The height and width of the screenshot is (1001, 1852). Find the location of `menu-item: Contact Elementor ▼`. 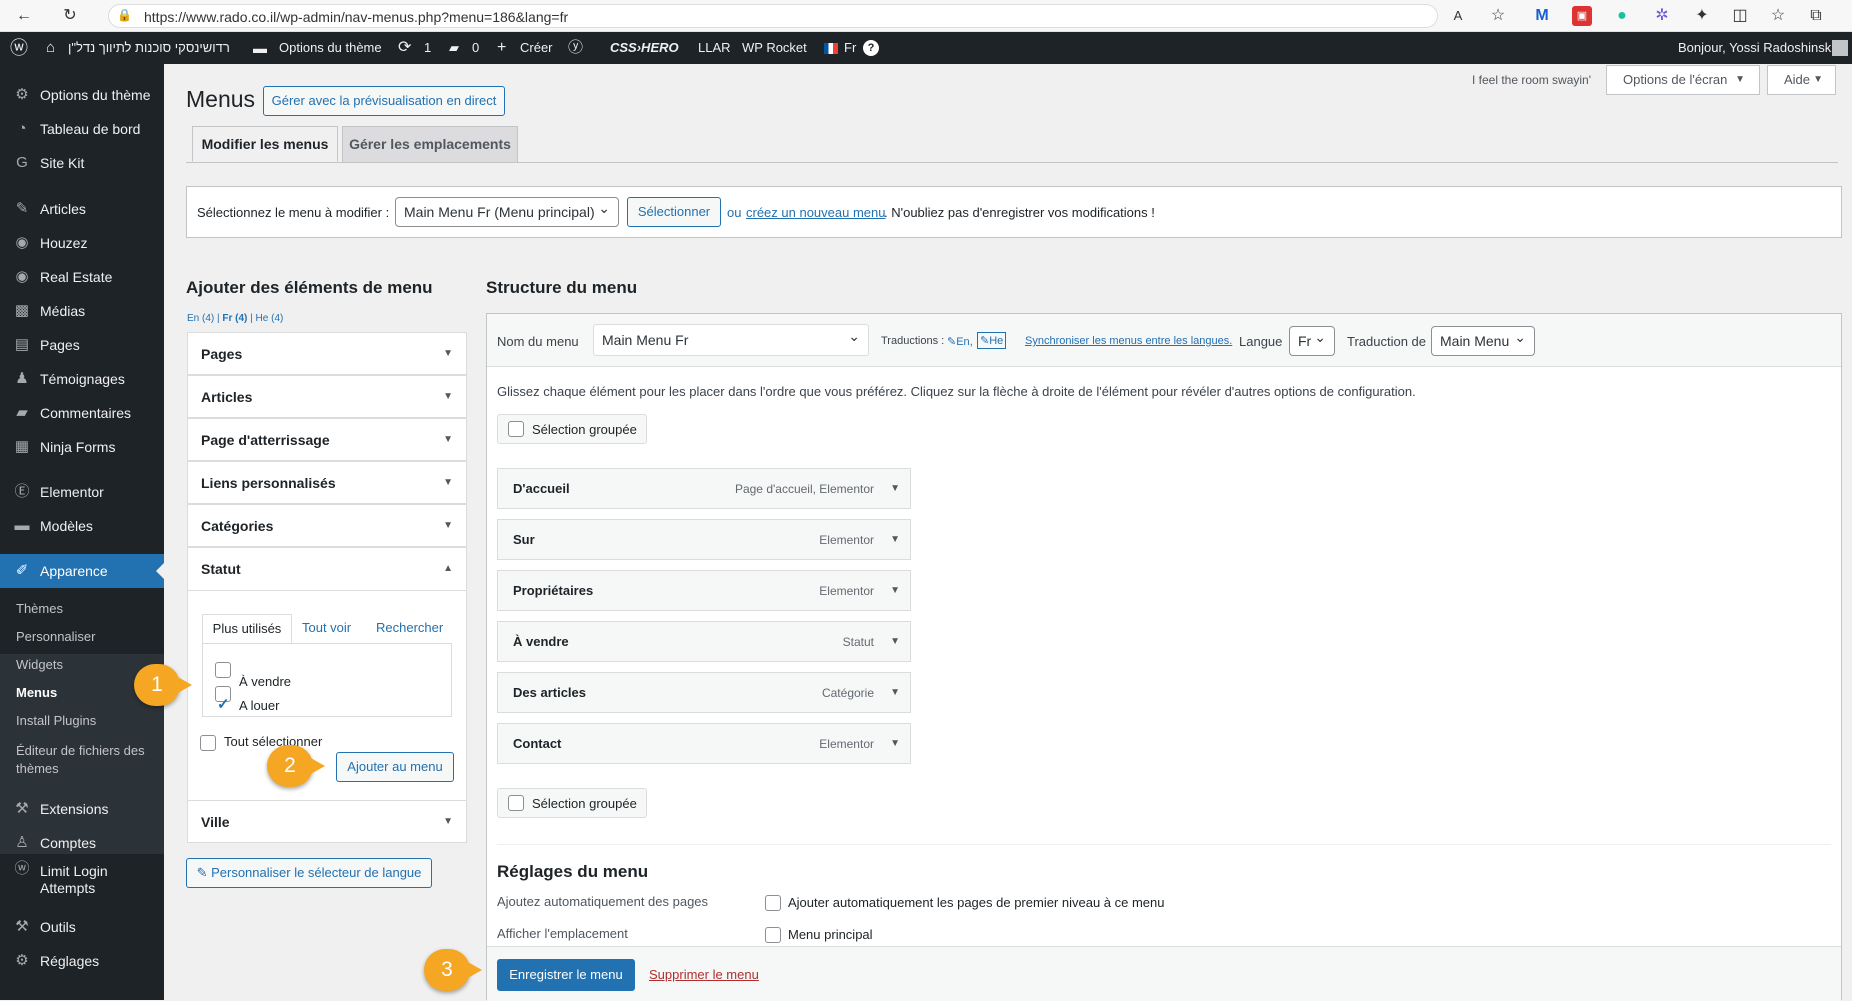

menu-item: Contact Elementor ▼ is located at coordinates (704, 743).